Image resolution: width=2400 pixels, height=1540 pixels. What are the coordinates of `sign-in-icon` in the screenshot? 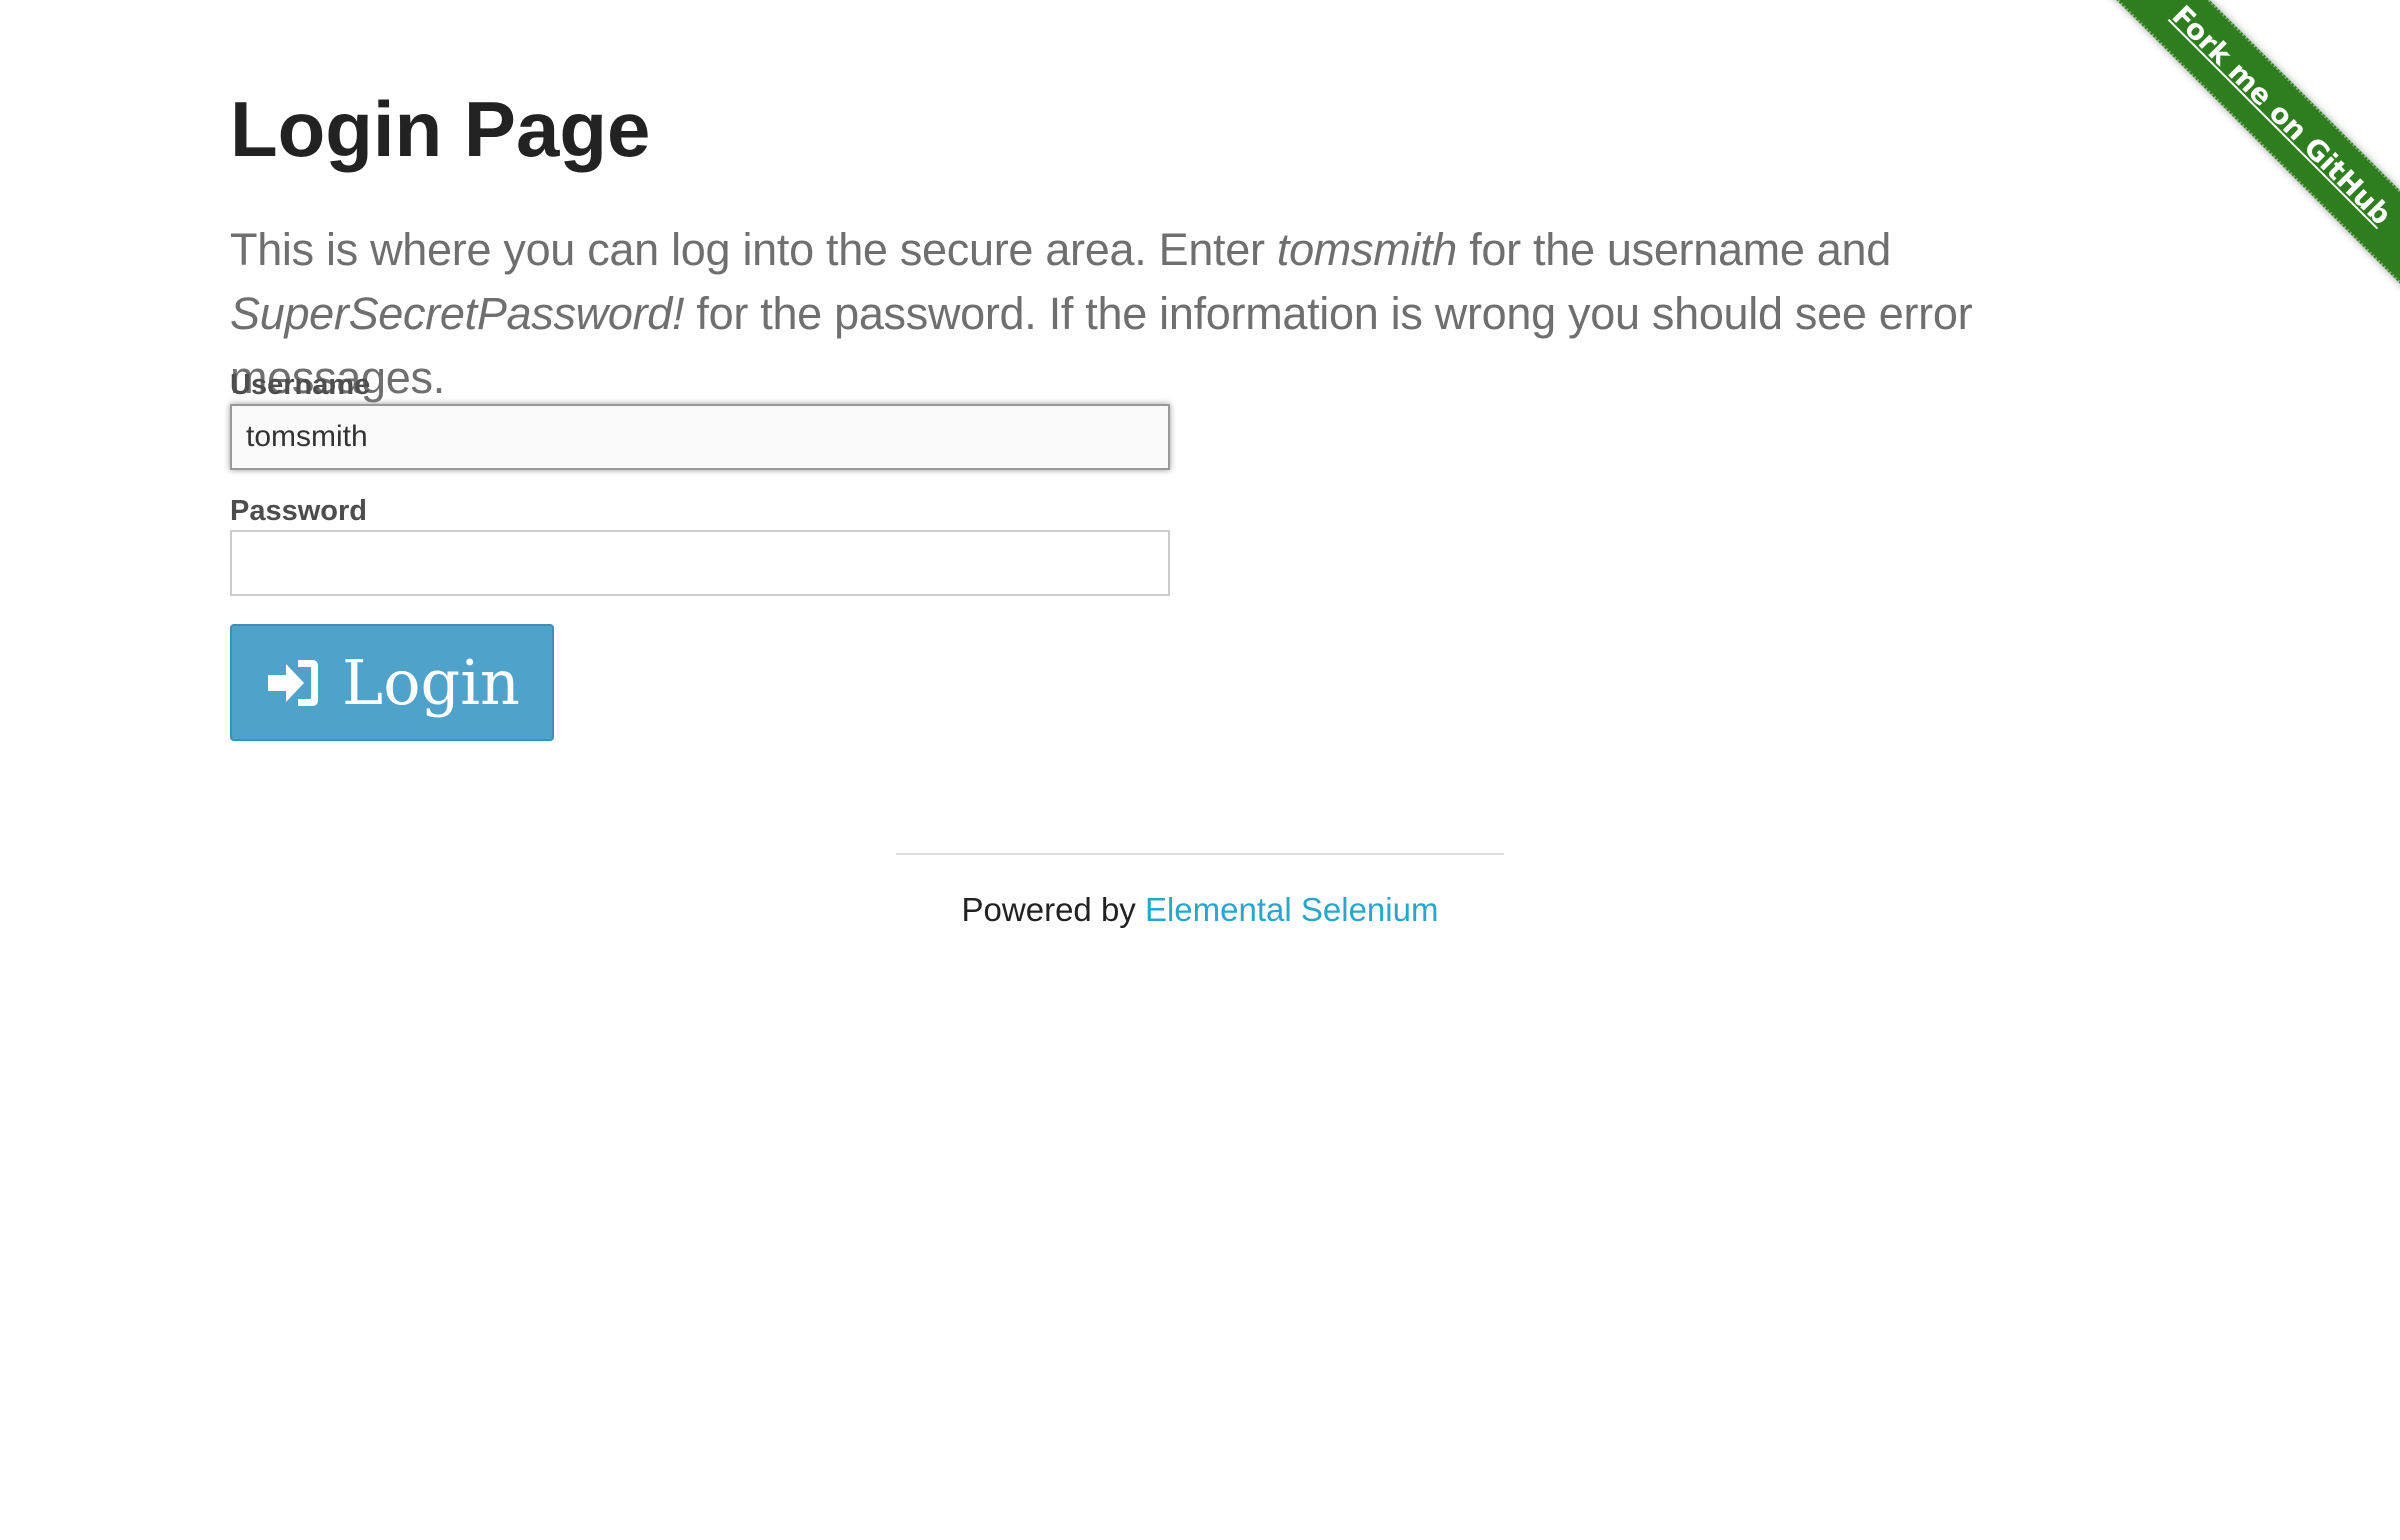 It's located at (293, 683).